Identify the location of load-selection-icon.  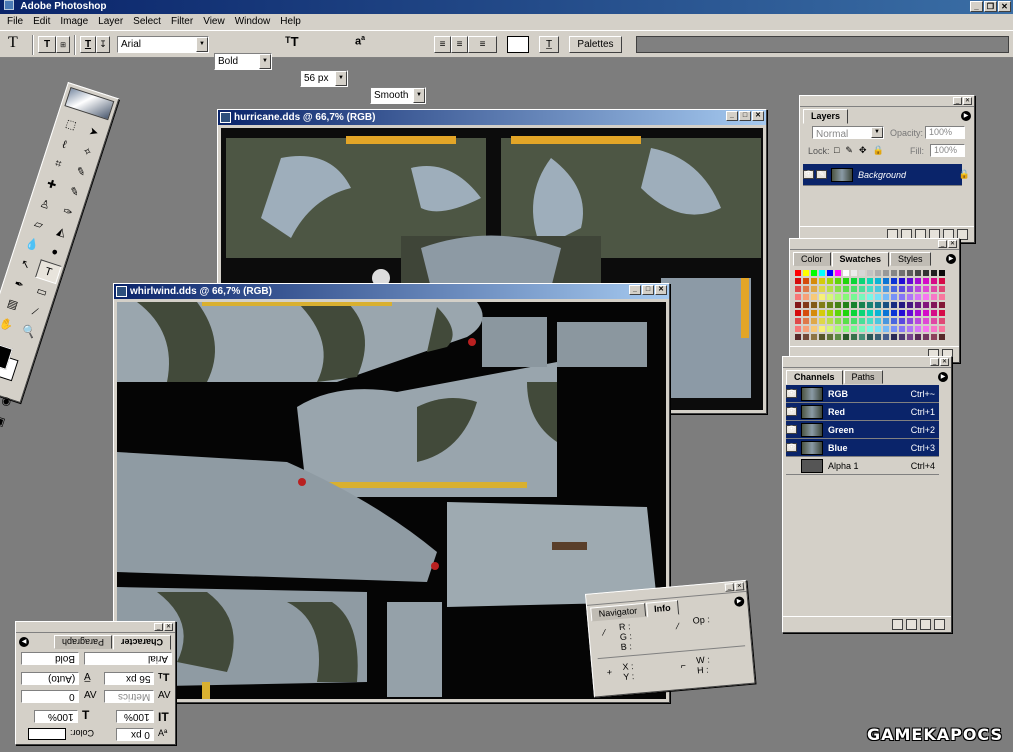
(897, 624).